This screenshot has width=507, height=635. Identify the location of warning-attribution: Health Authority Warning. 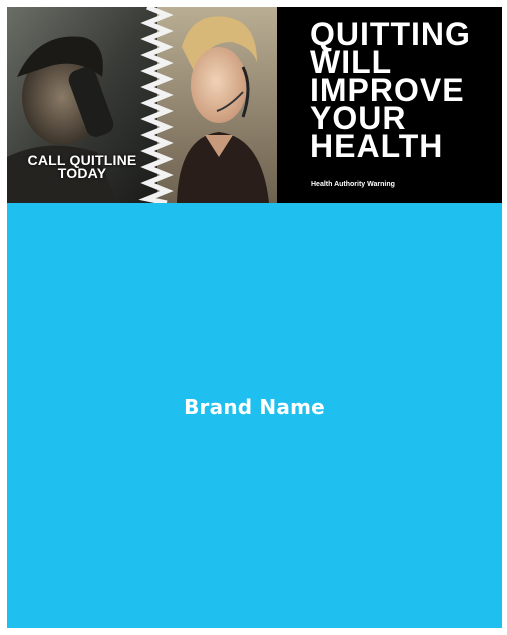
(353, 184).